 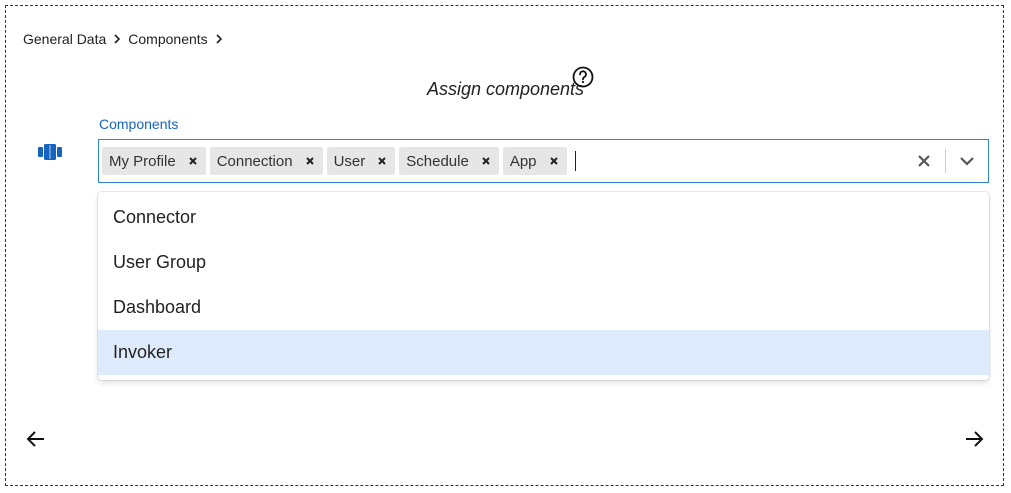 I want to click on title-row: Assign components, so click(x=505, y=82).